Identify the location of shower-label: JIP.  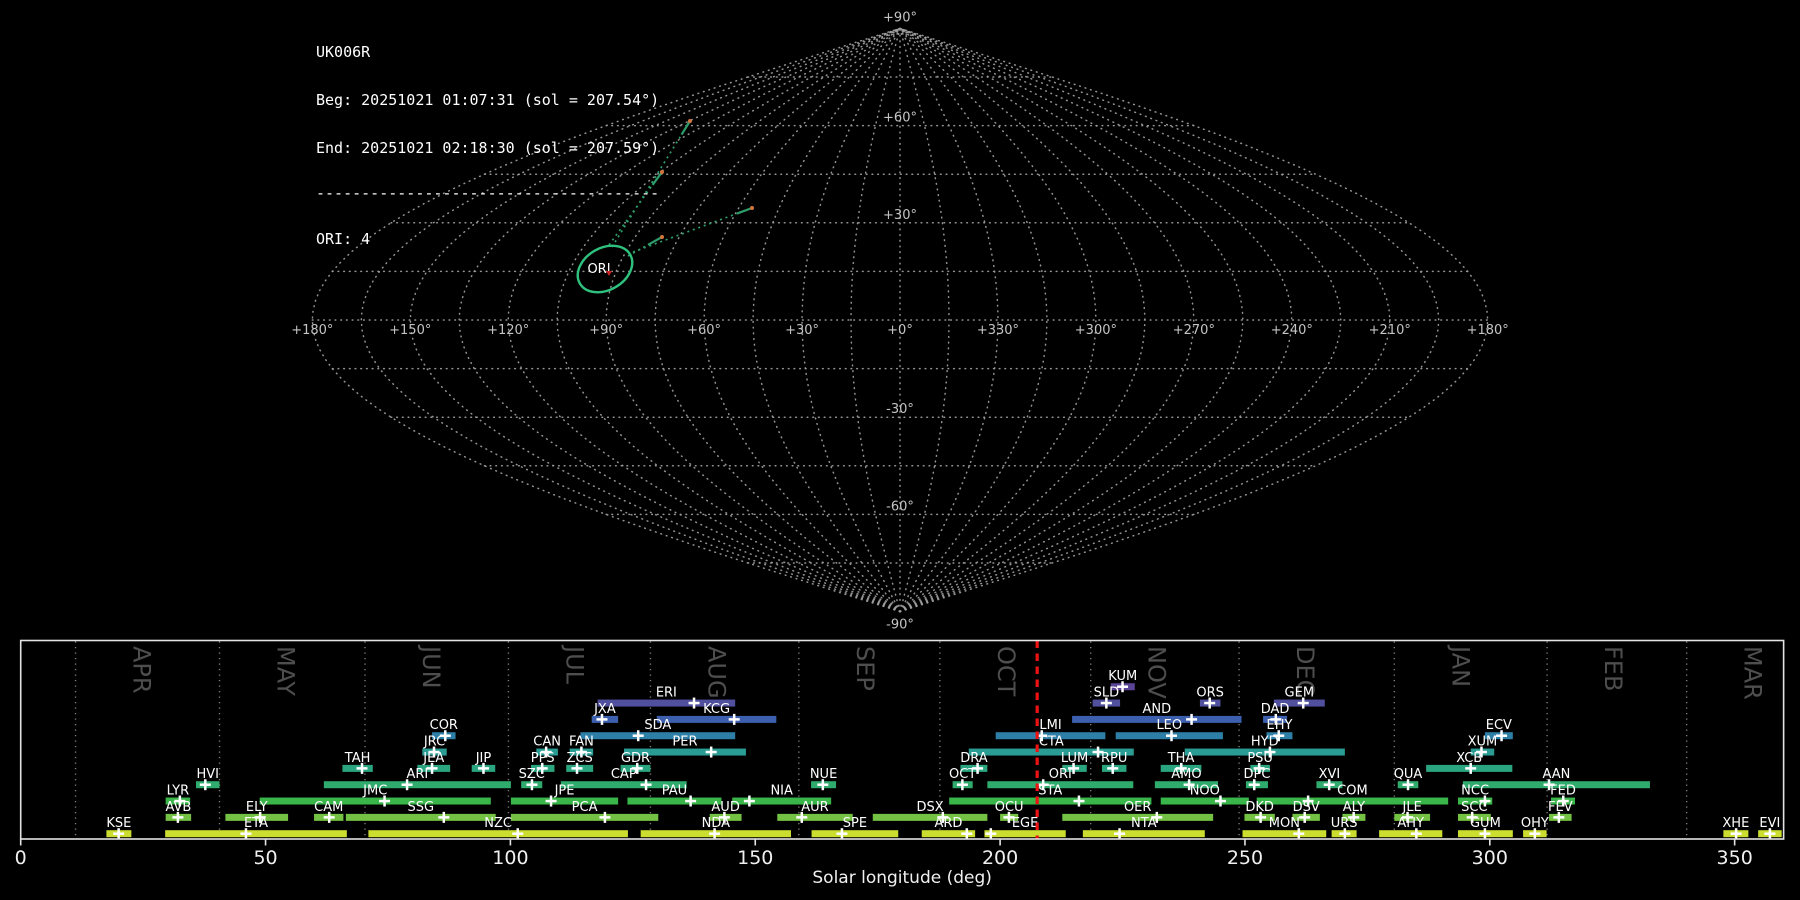
(483, 758).